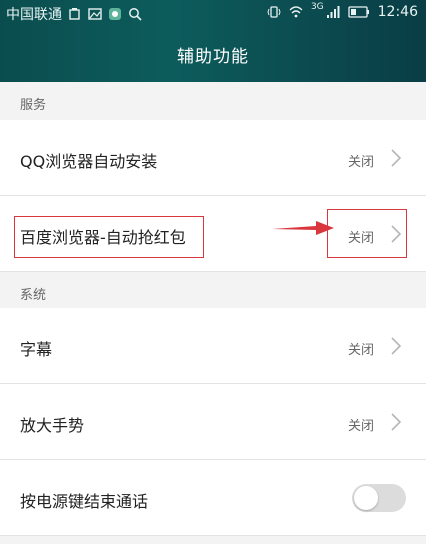  What do you see at coordinates (95, 14) in the screenshot?
I see `gallery-icon` at bounding box center [95, 14].